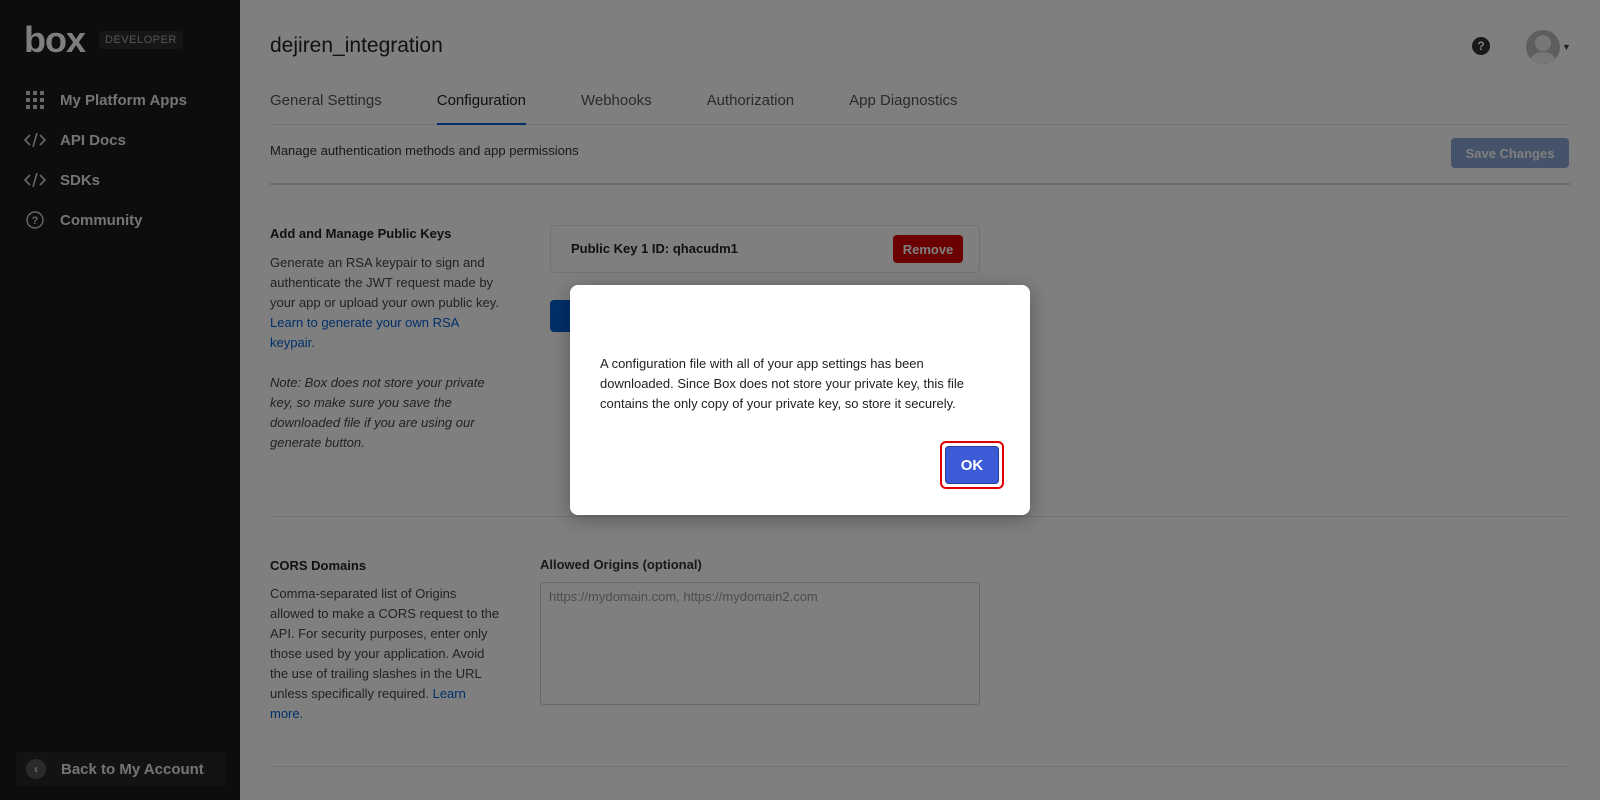 This screenshot has height=800, width=1600. I want to click on ok-button: OK, so click(972, 465).